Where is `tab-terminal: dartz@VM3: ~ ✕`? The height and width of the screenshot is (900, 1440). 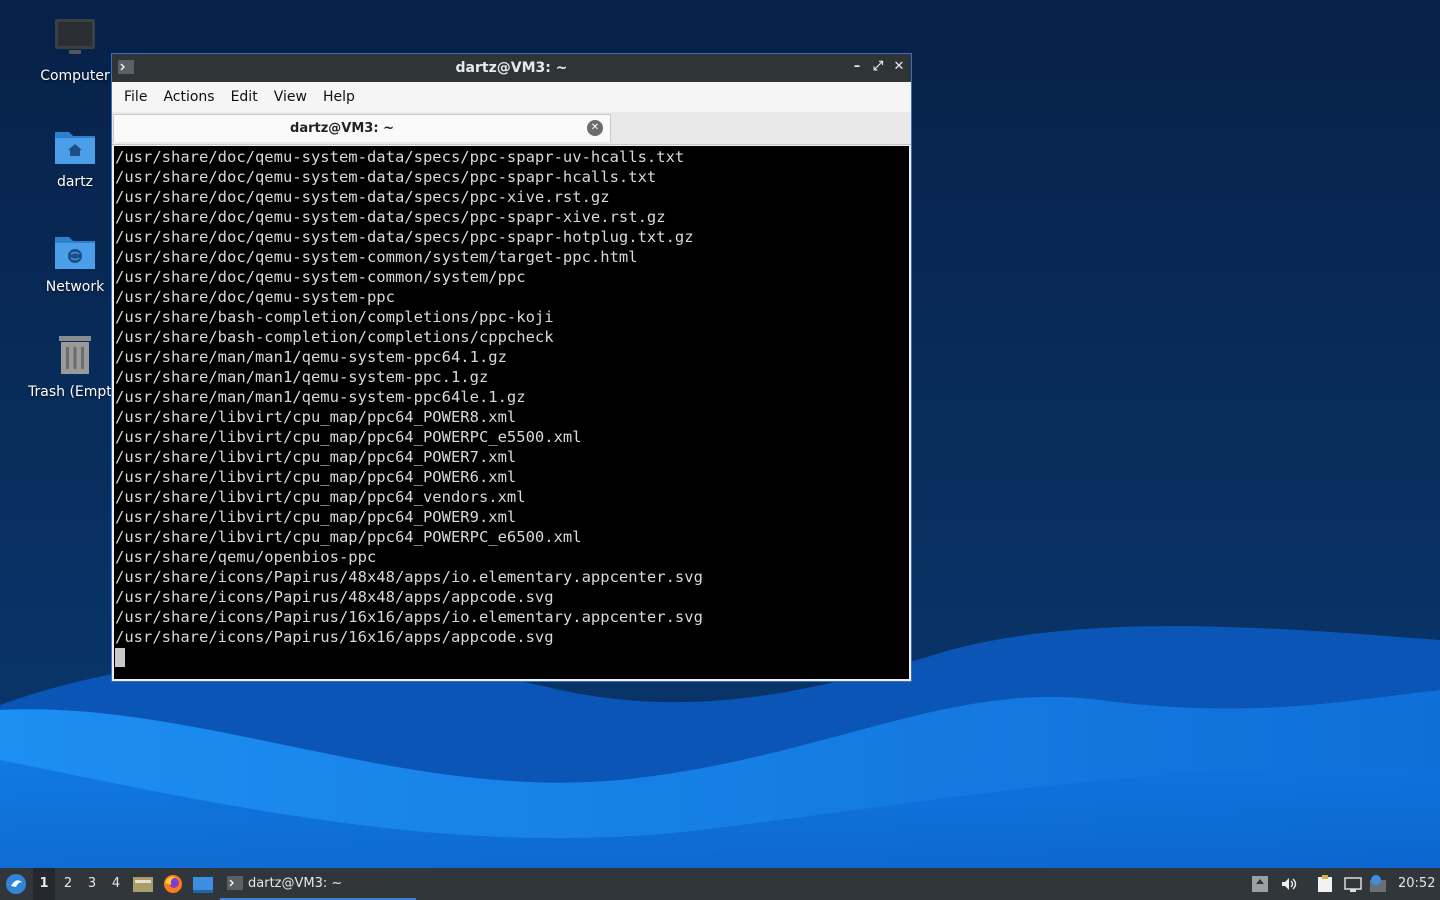
tab-terminal: dartz@VM3: ~ ✕ is located at coordinates (362, 128).